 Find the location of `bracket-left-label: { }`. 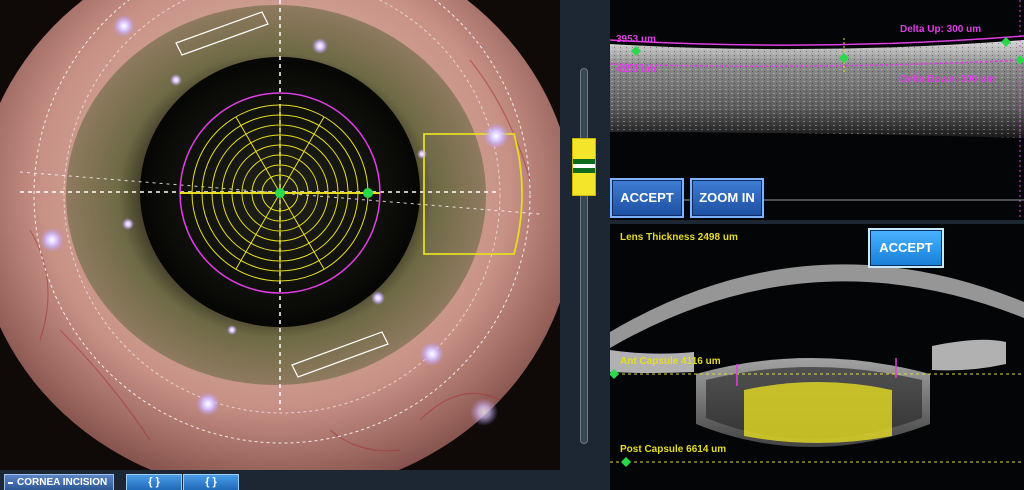

bracket-left-label: { } is located at coordinates (154, 482).